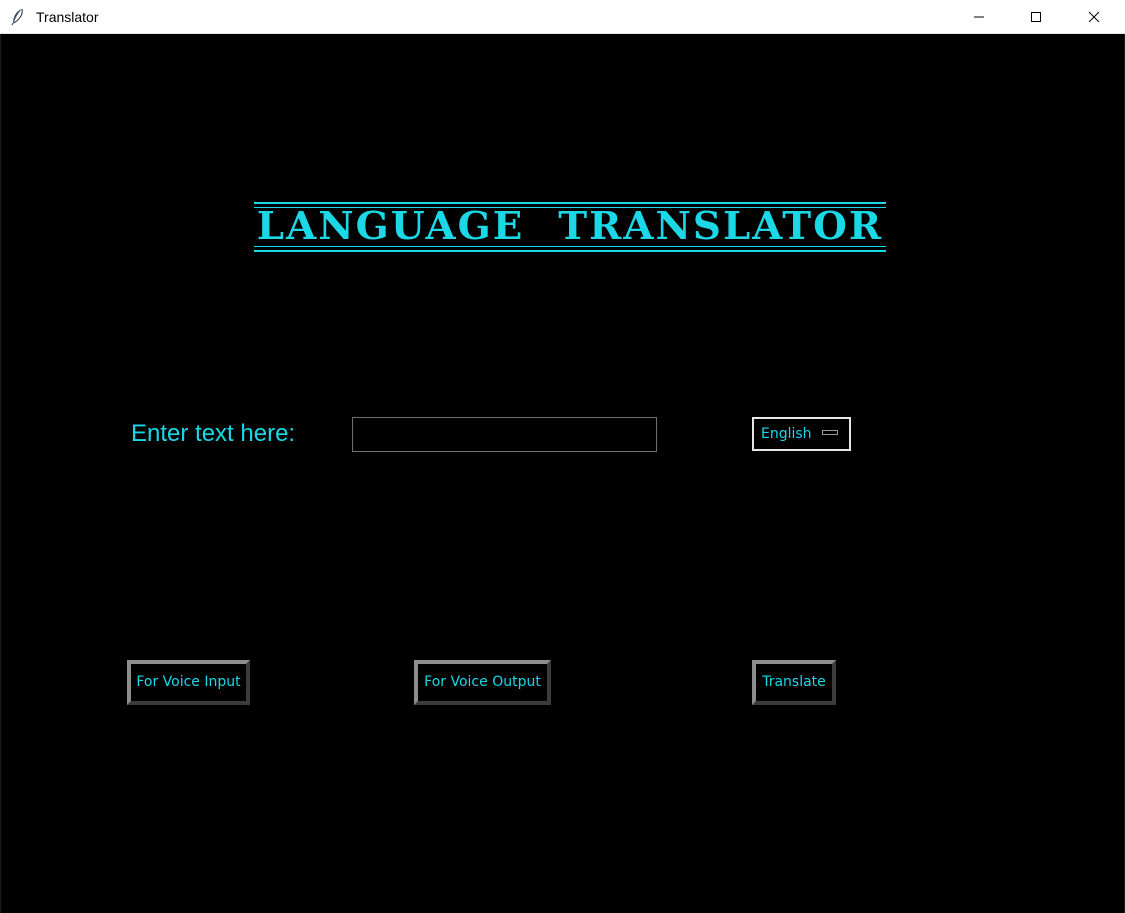  Describe the element at coordinates (570, 251) in the screenshot. I see `heading-rule-bottom` at that location.